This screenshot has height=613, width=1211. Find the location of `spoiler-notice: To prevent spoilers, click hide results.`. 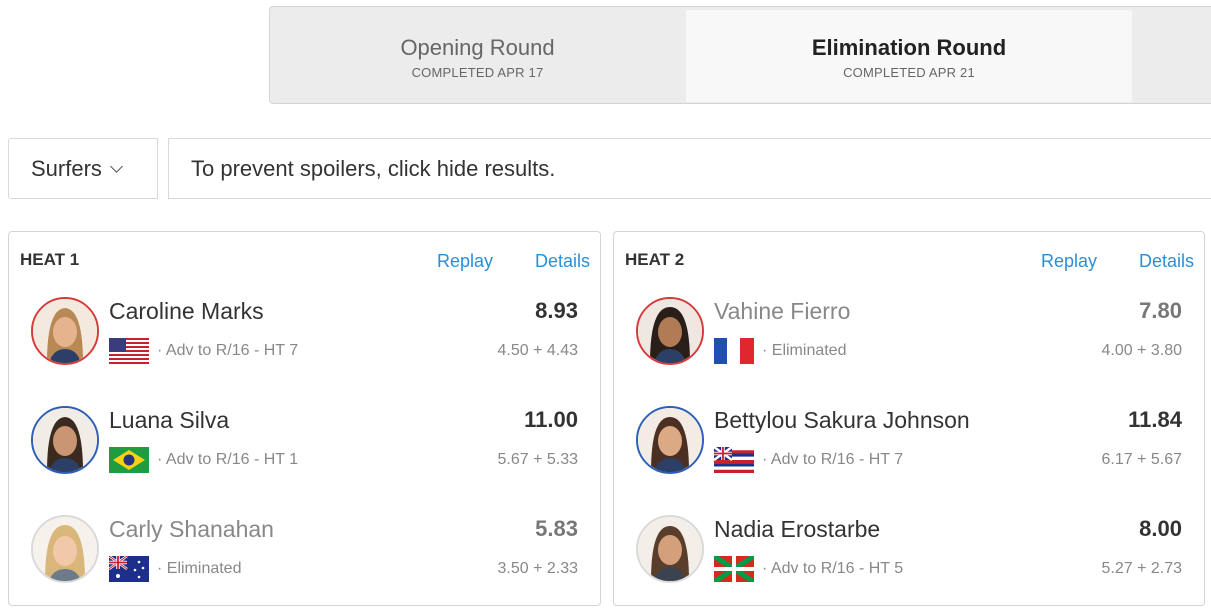

spoiler-notice: To prevent spoilers, click hide results. is located at coordinates (689, 168).